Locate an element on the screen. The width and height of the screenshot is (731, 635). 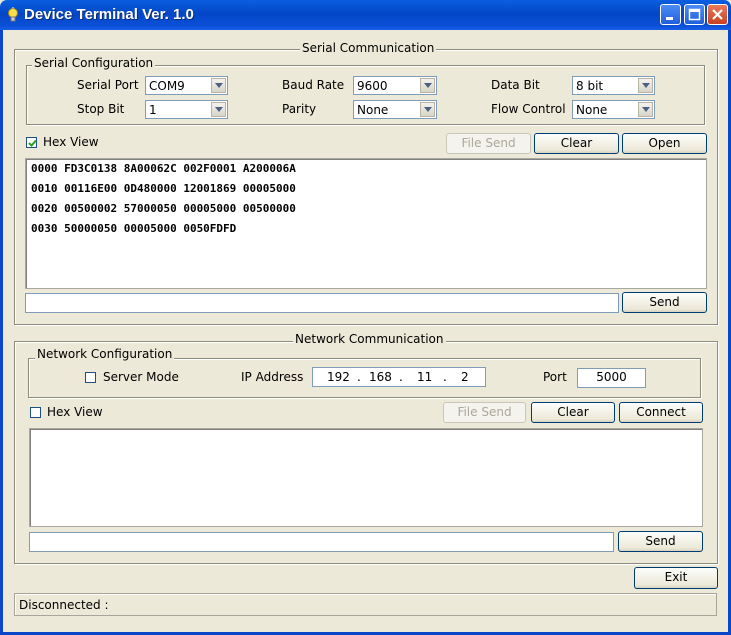
serial-send-input is located at coordinates (322, 303).